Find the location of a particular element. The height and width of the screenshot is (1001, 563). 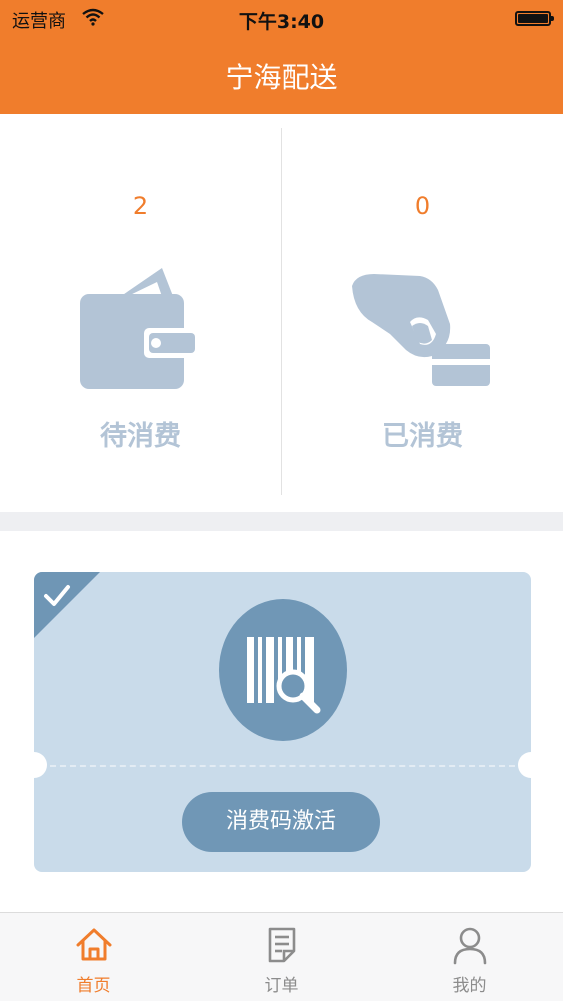

pending-count: 2 is located at coordinates (140, 206).